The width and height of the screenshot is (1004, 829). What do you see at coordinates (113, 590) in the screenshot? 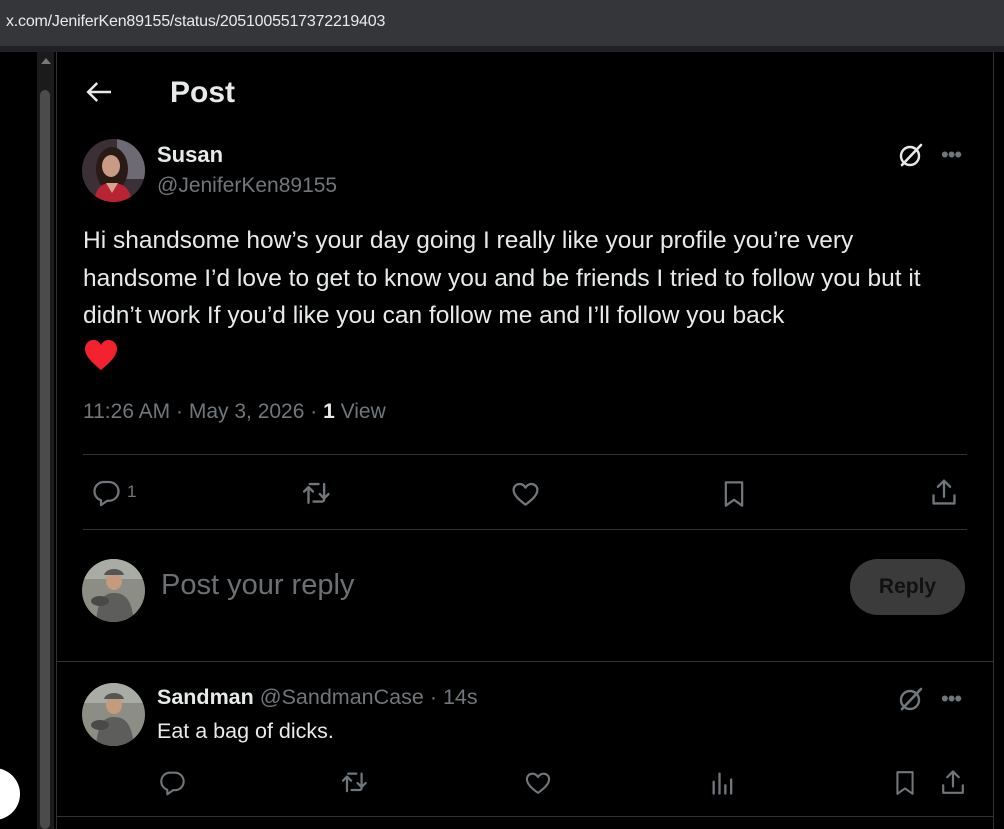
I see `current-user-avatar` at bounding box center [113, 590].